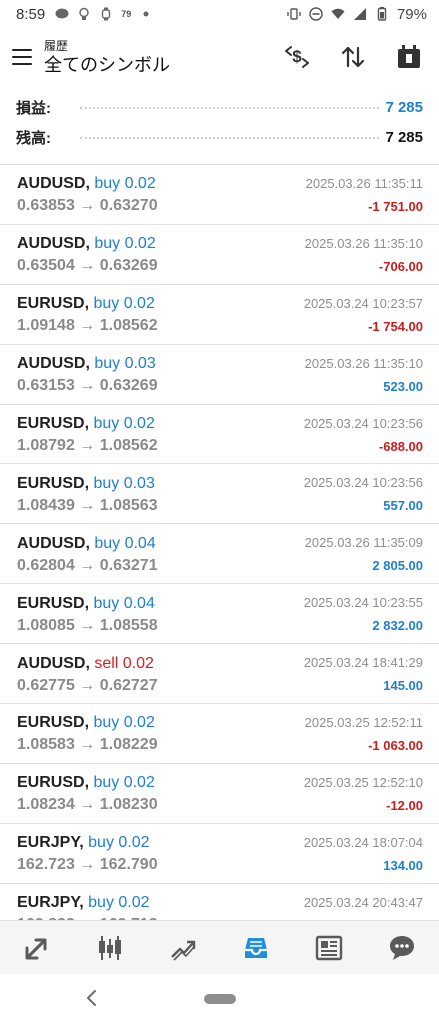  Describe the element at coordinates (128, 565) in the screenshot. I see `deal-close-price: 0.63271` at that location.